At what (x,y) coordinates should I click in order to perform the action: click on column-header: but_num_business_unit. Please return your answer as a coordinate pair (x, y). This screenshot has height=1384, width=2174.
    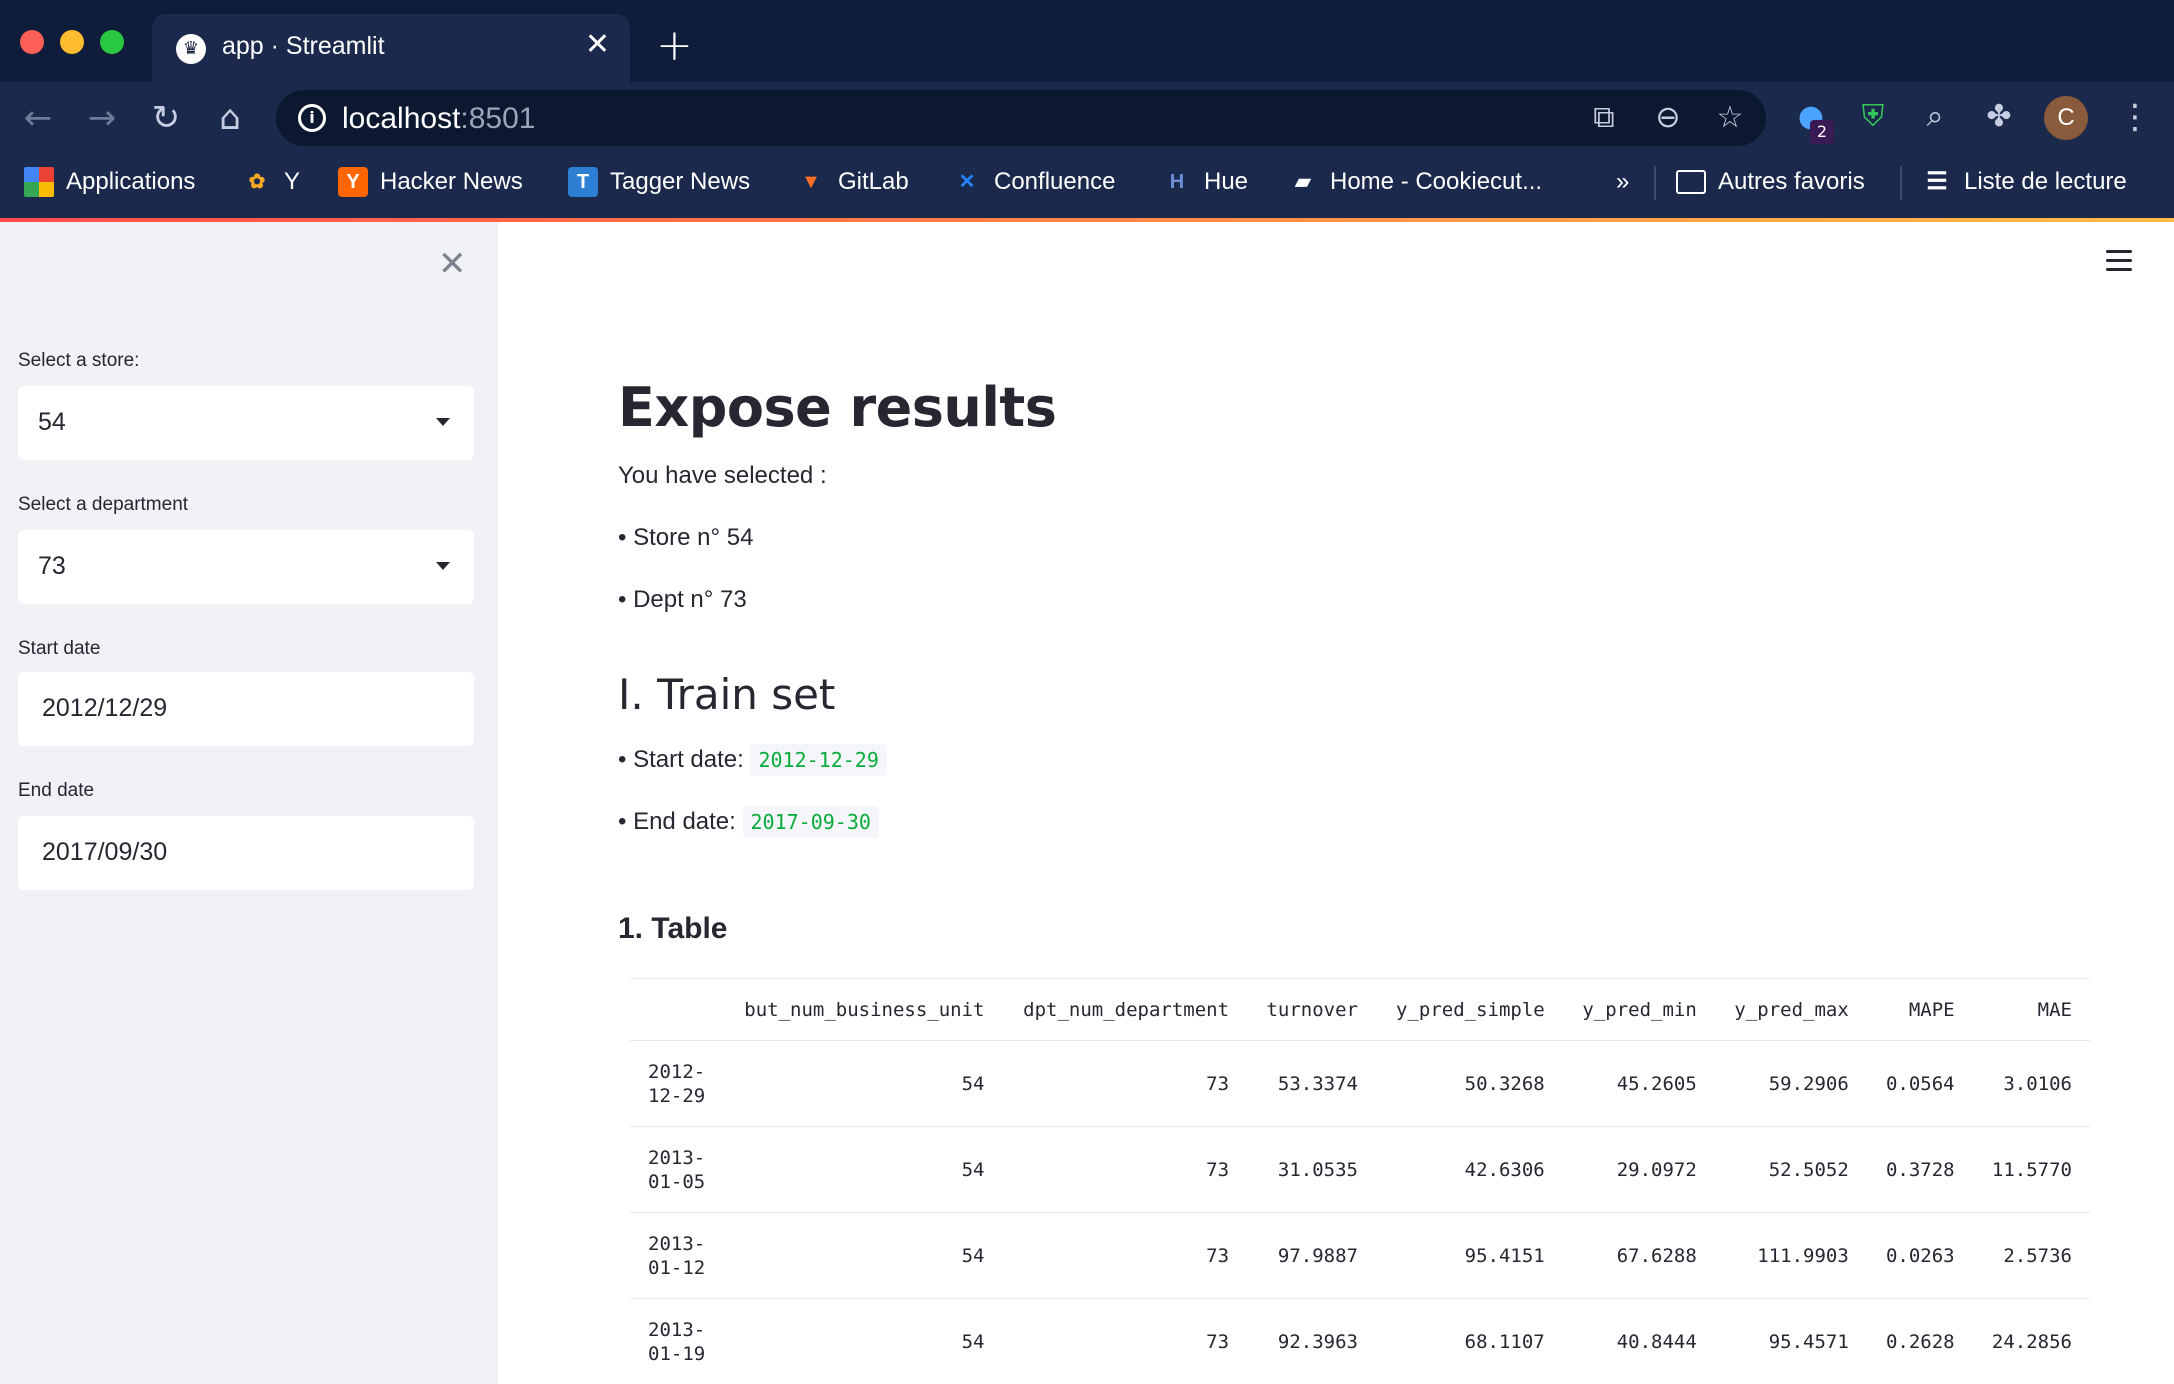
    Looking at the image, I should click on (862, 1010).